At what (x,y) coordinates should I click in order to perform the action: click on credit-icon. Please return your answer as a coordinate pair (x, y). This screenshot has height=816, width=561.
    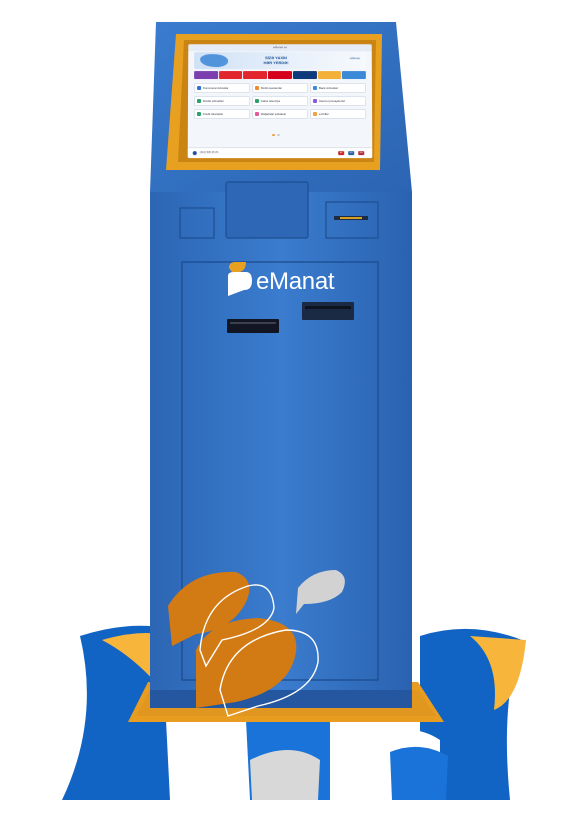
    Looking at the image, I should click on (198, 114).